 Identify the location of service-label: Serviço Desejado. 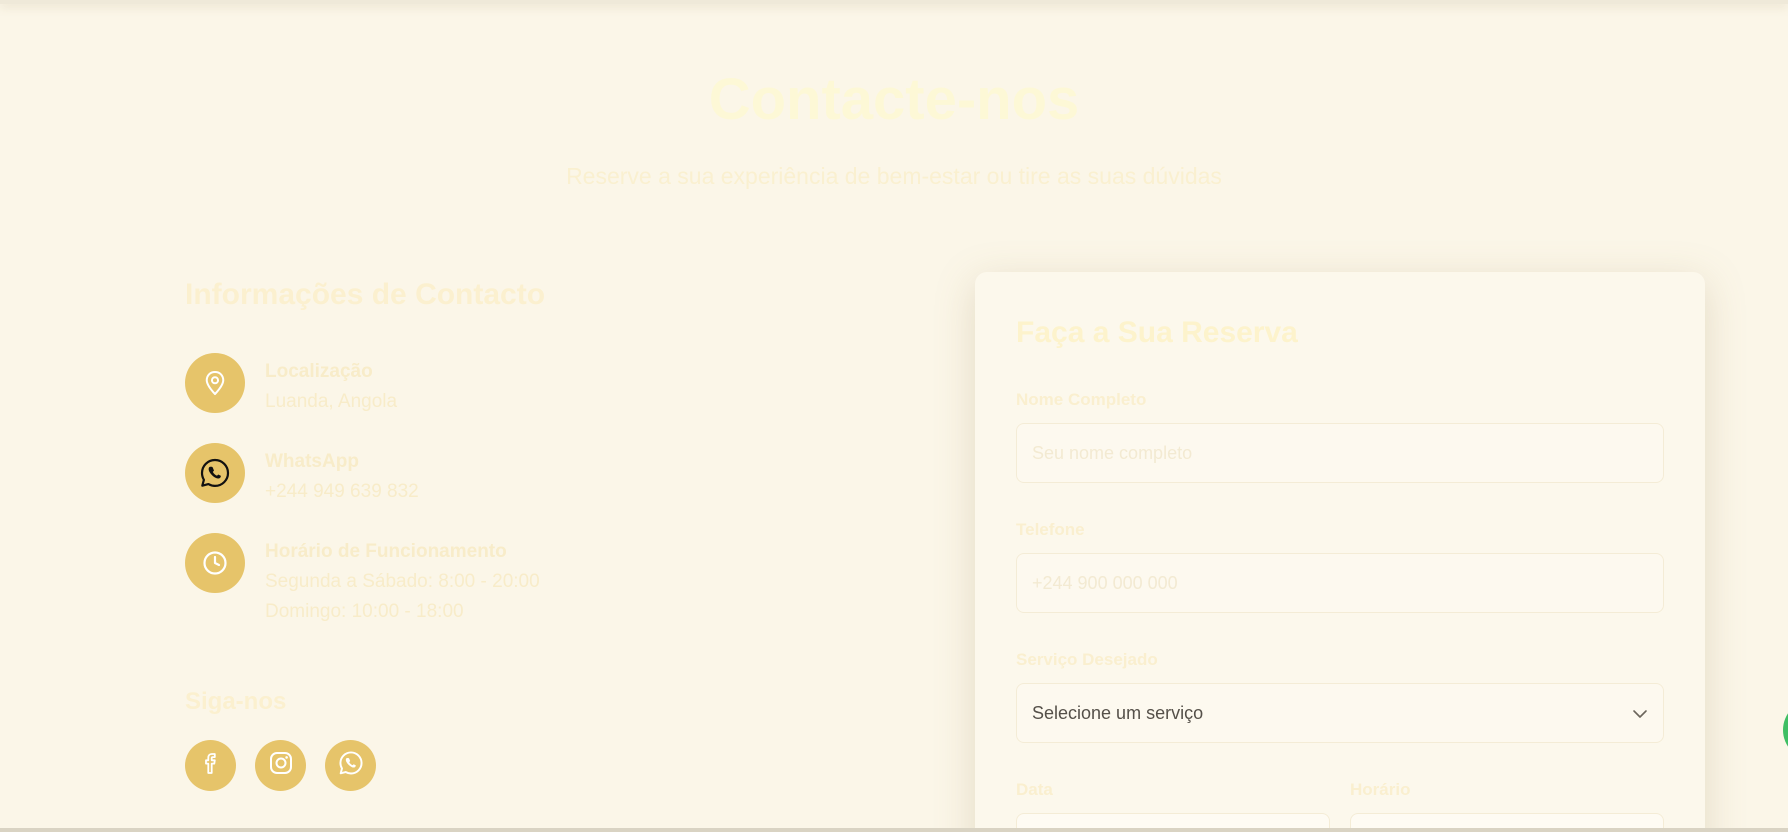
(1087, 659).